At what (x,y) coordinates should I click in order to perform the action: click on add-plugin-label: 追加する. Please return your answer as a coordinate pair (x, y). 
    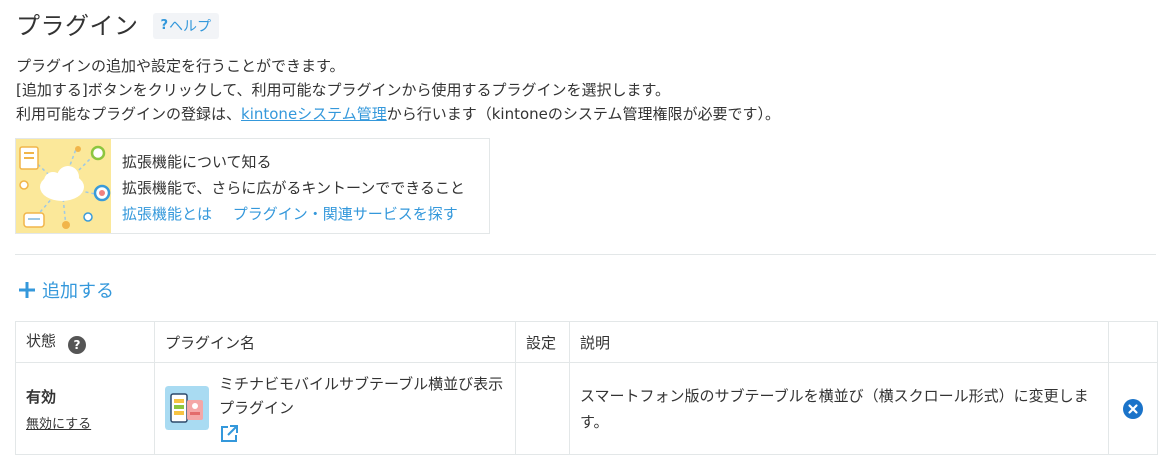
    Looking at the image, I should click on (78, 291).